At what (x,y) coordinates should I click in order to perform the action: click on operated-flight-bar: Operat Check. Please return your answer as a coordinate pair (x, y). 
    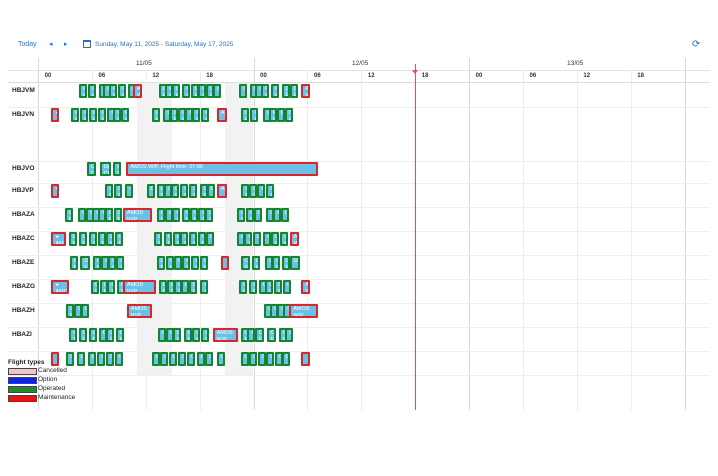
    Looking at the image, I should click on (91, 169).